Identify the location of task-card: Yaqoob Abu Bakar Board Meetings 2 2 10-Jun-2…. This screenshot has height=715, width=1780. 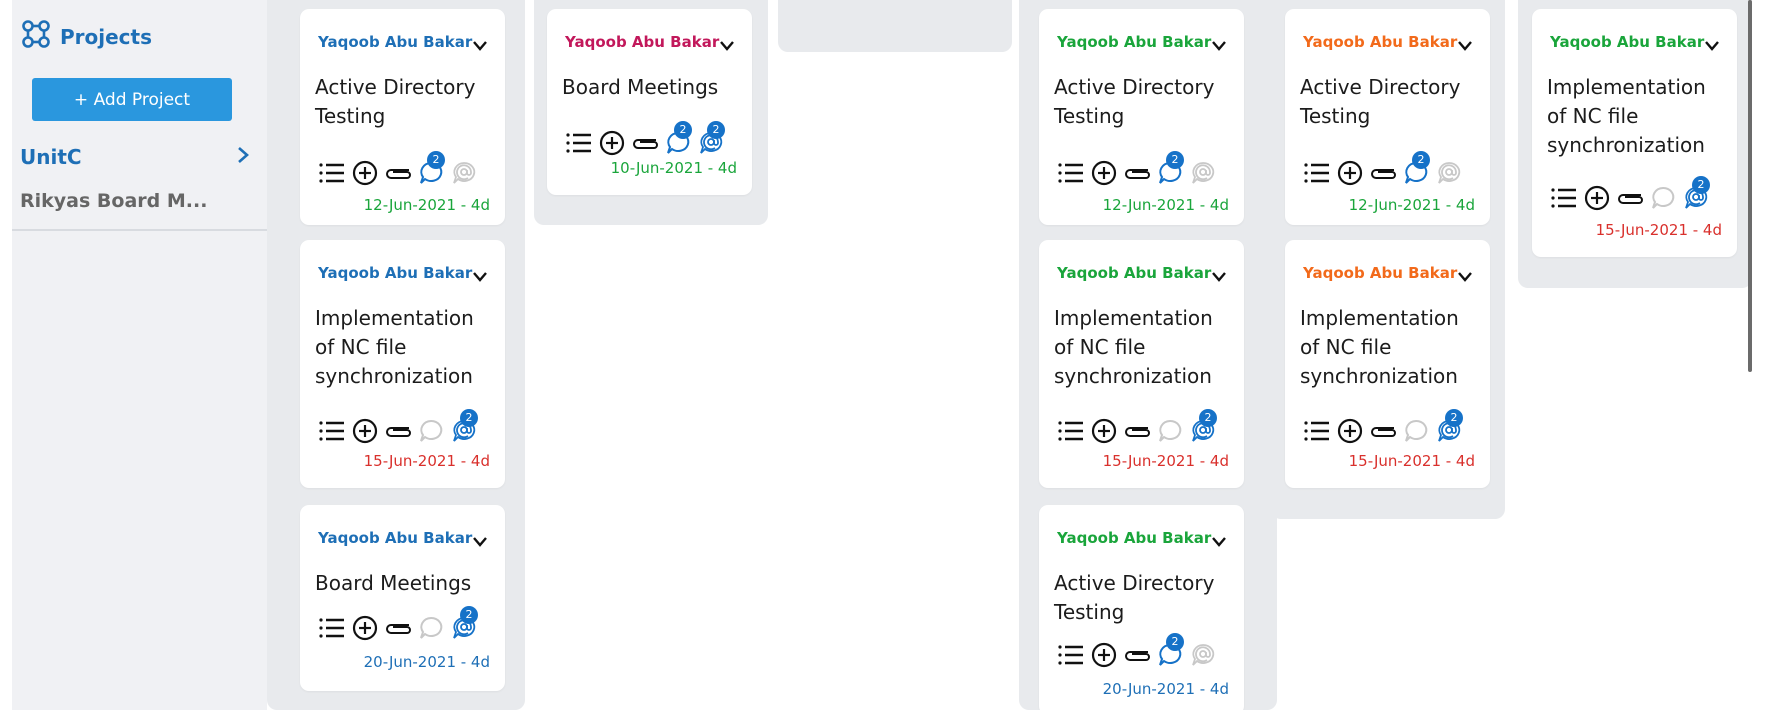
(649, 102).